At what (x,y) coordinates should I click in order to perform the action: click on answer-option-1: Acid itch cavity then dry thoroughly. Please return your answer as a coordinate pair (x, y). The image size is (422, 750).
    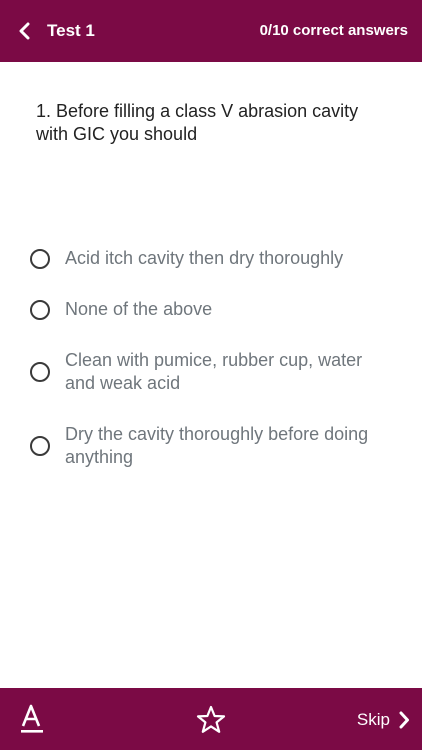
    Looking at the image, I should click on (215, 258).